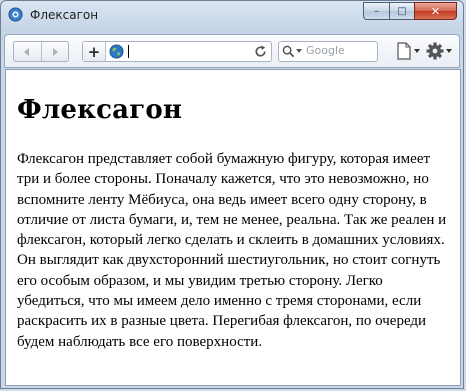  What do you see at coordinates (408, 51) in the screenshot?
I see `page-menu-icon` at bounding box center [408, 51].